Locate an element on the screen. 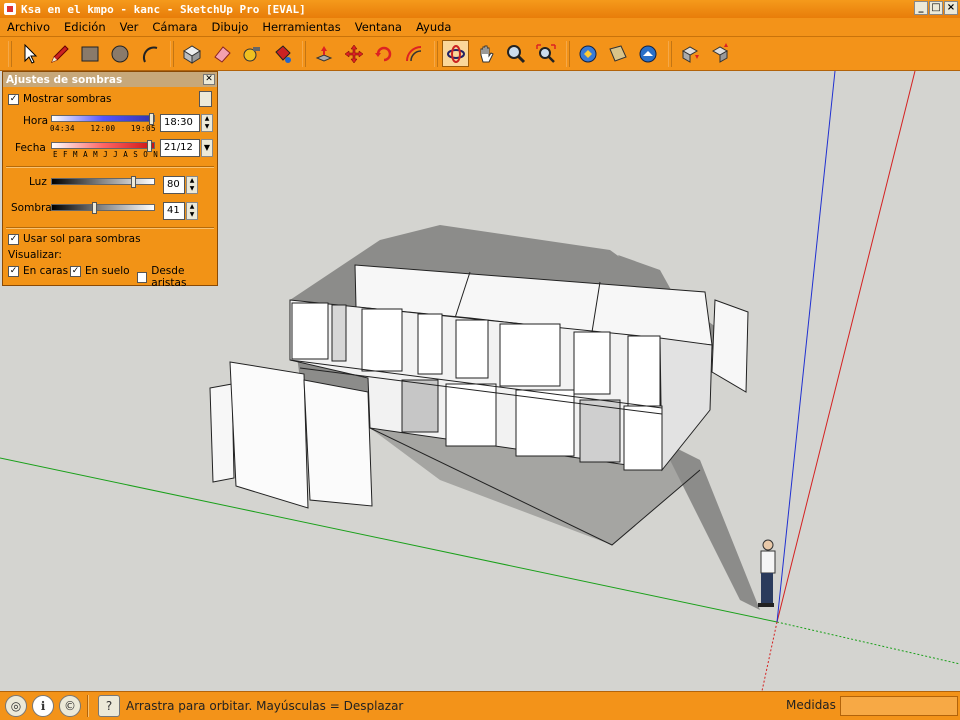  menu-edicion: Edición is located at coordinates (85, 27).